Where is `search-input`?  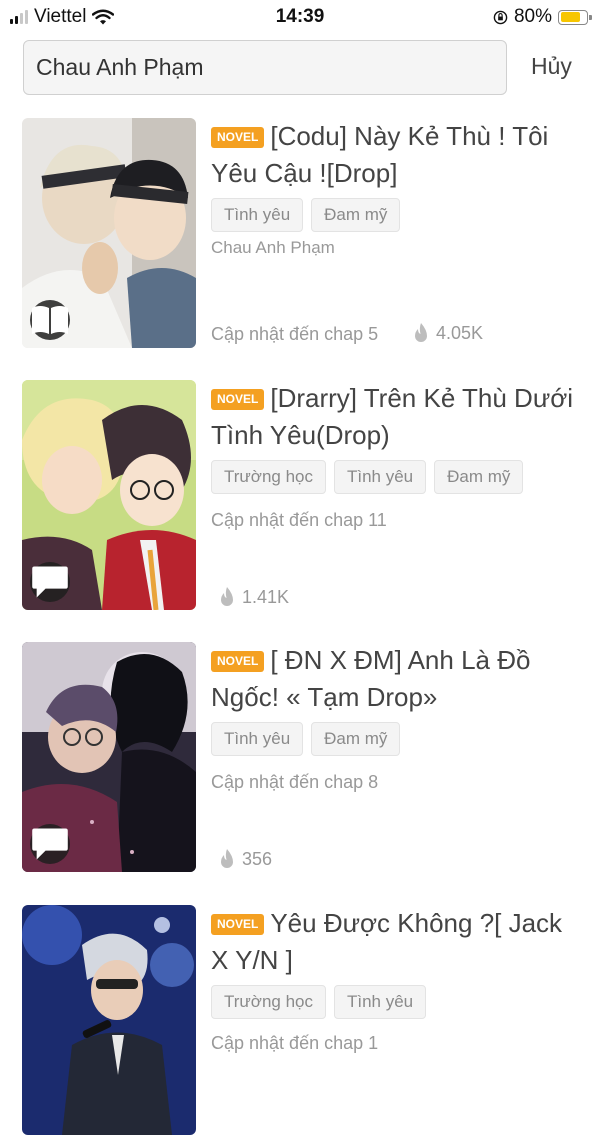
search-input is located at coordinates (265, 67).